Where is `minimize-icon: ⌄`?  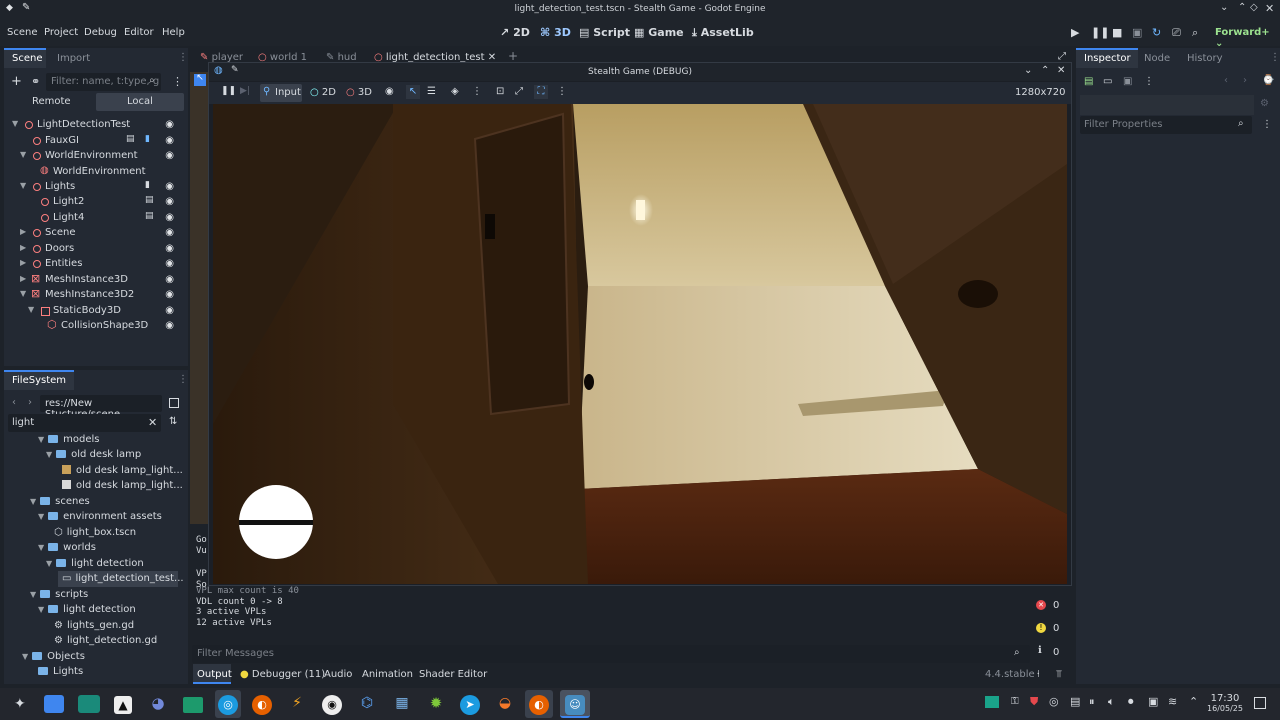
minimize-icon: ⌄ is located at coordinates (1028, 71).